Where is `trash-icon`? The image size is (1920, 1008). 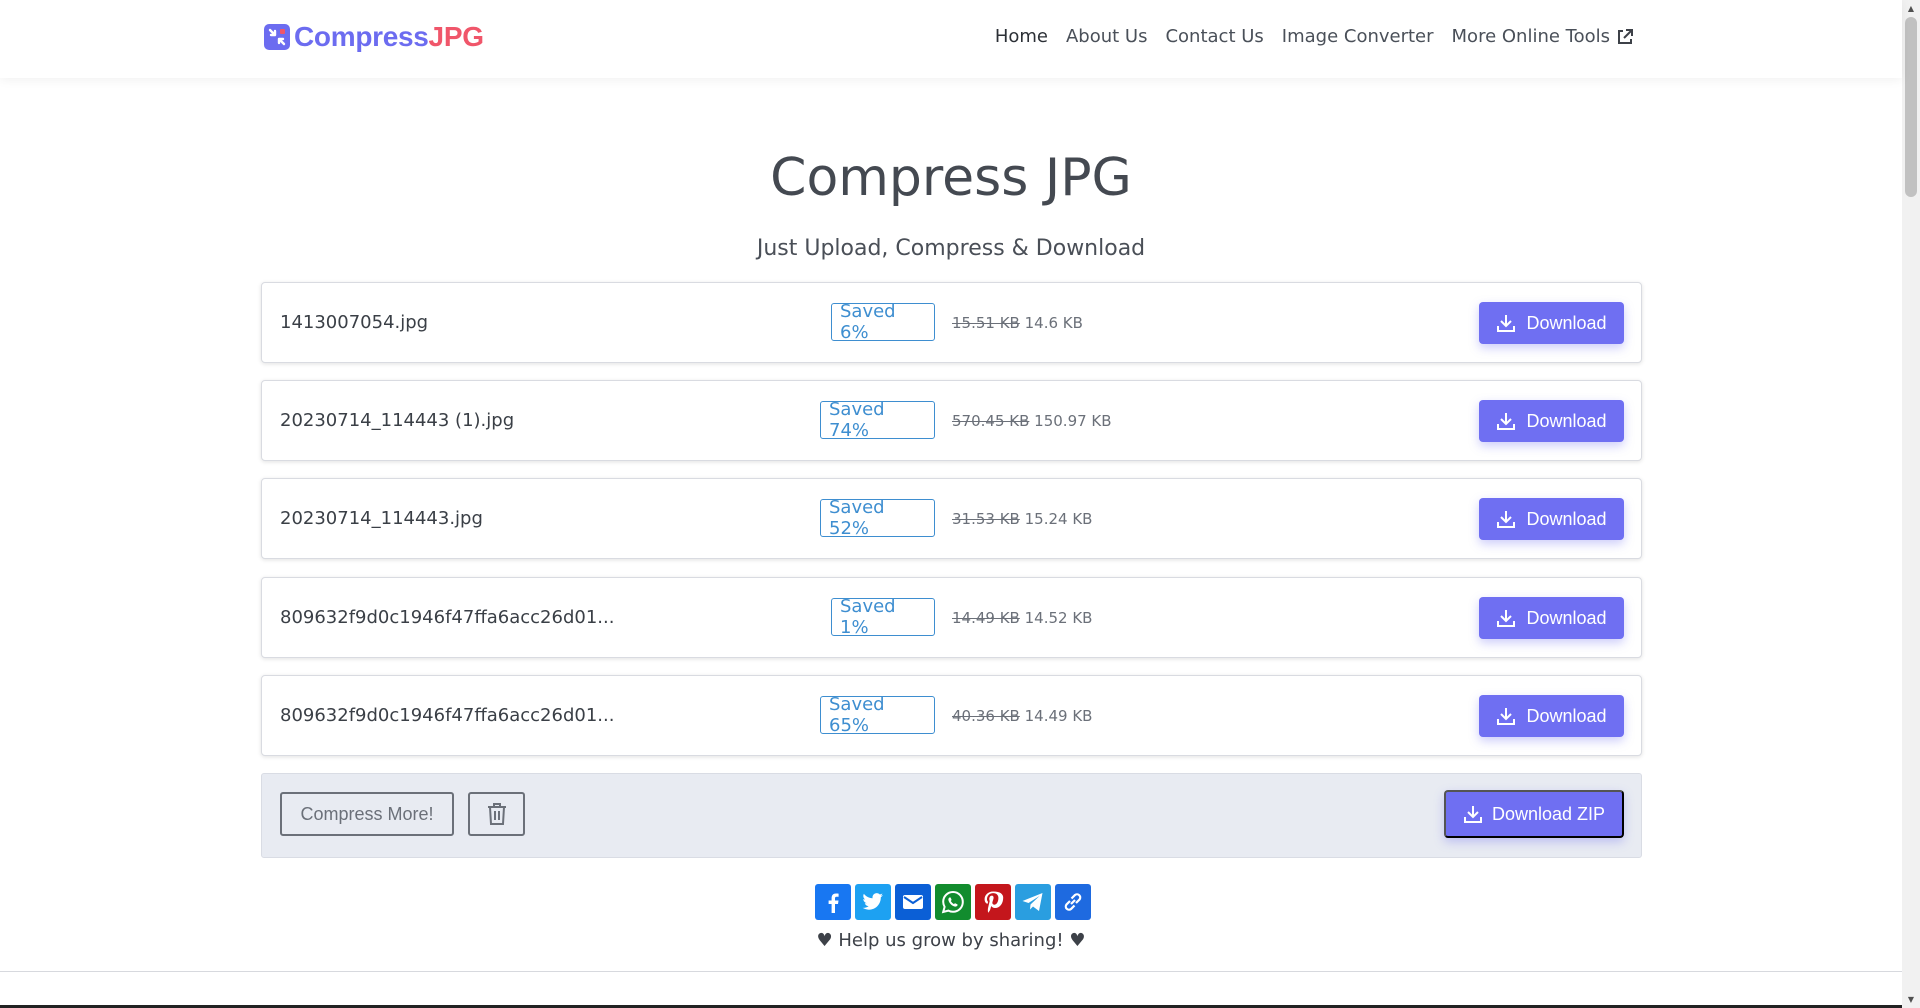 trash-icon is located at coordinates (496, 814).